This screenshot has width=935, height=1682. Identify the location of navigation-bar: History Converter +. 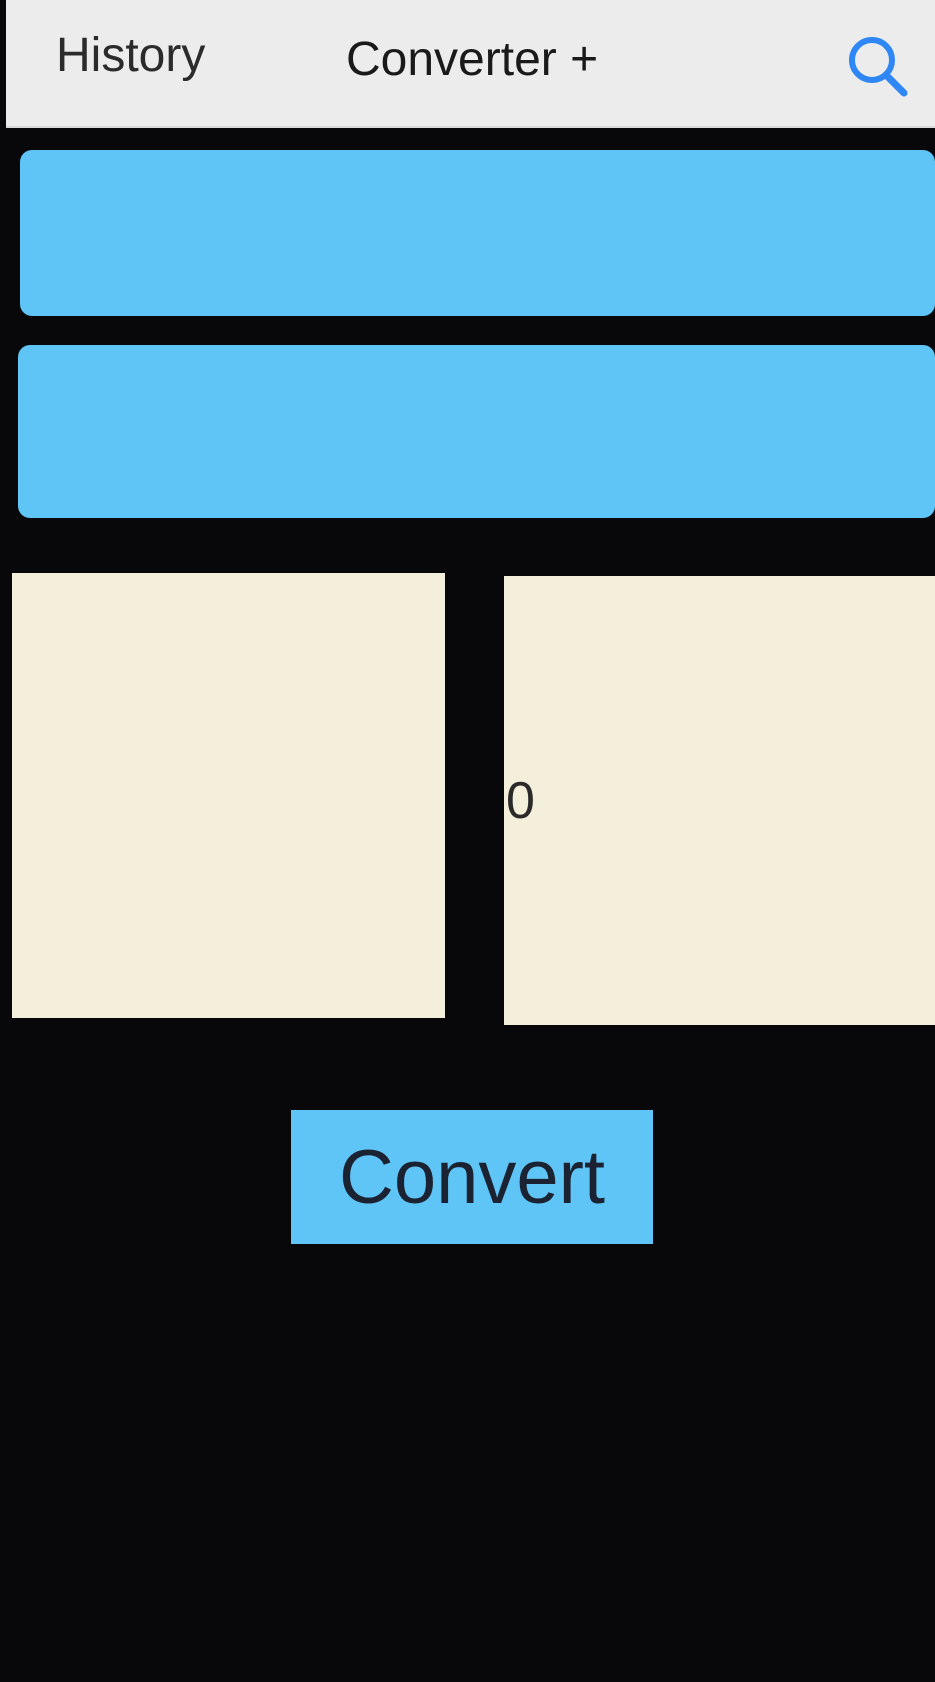
(470, 64).